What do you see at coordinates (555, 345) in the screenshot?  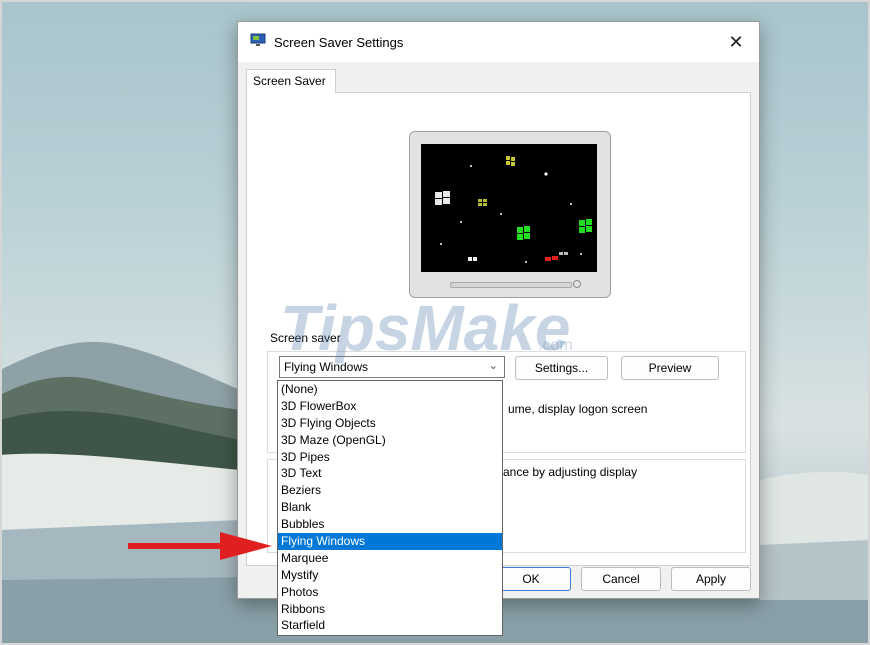 I see `watermark-suffix: .com` at bounding box center [555, 345].